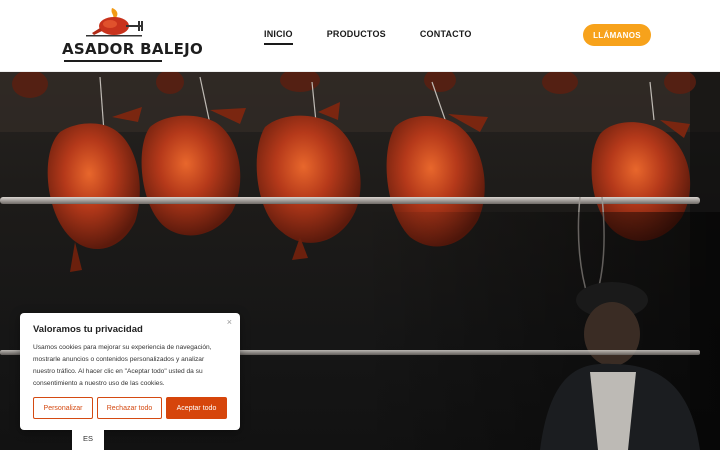  What do you see at coordinates (113, 61) in the screenshot?
I see `logo-underline` at bounding box center [113, 61].